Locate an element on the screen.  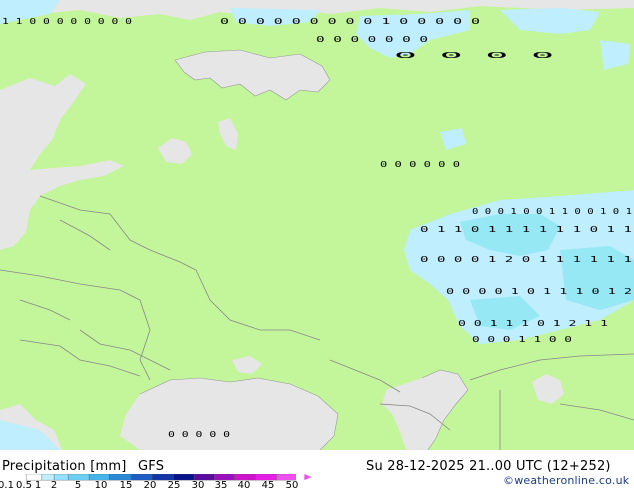
symbol-row: 0 0 0 0 0 0 0 is located at coordinates (372, 39).